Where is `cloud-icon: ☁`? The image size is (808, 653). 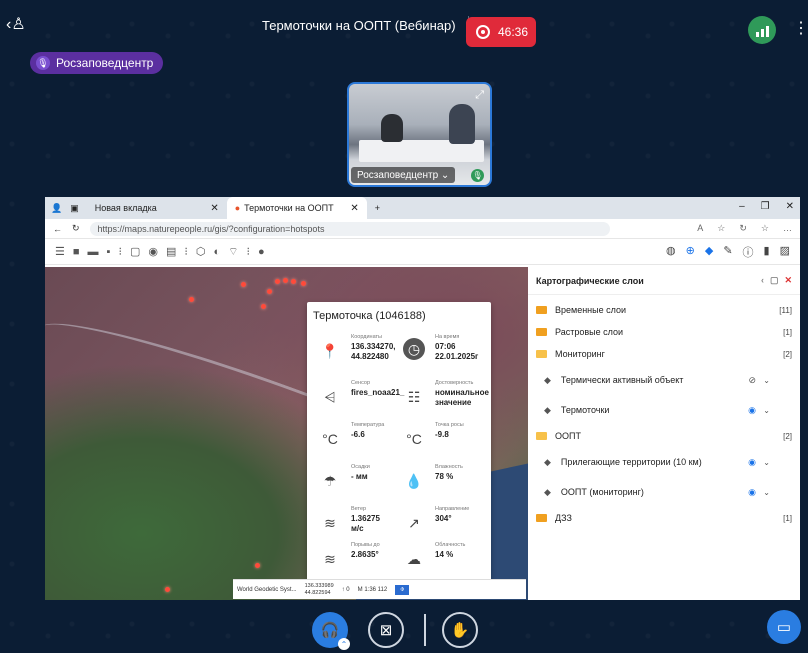 cloud-icon: ☁ is located at coordinates (414, 558).